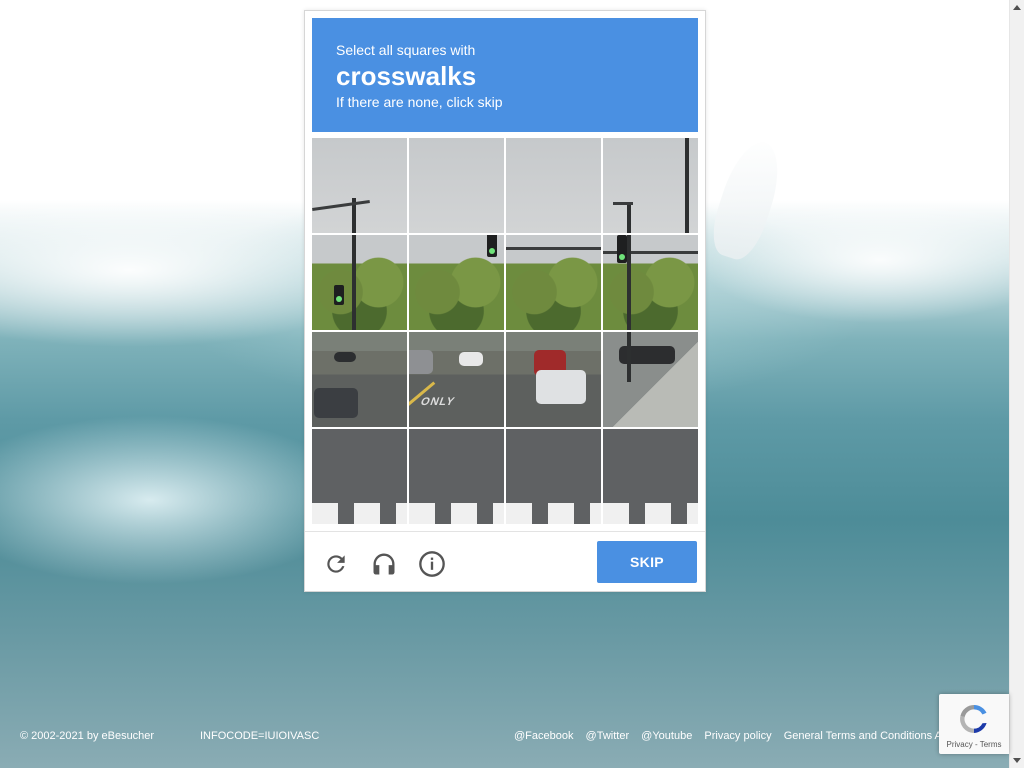 Image resolution: width=1024 pixels, height=768 pixels. What do you see at coordinates (456, 476) in the screenshot?
I see `captcha-tile-r4c2` at bounding box center [456, 476].